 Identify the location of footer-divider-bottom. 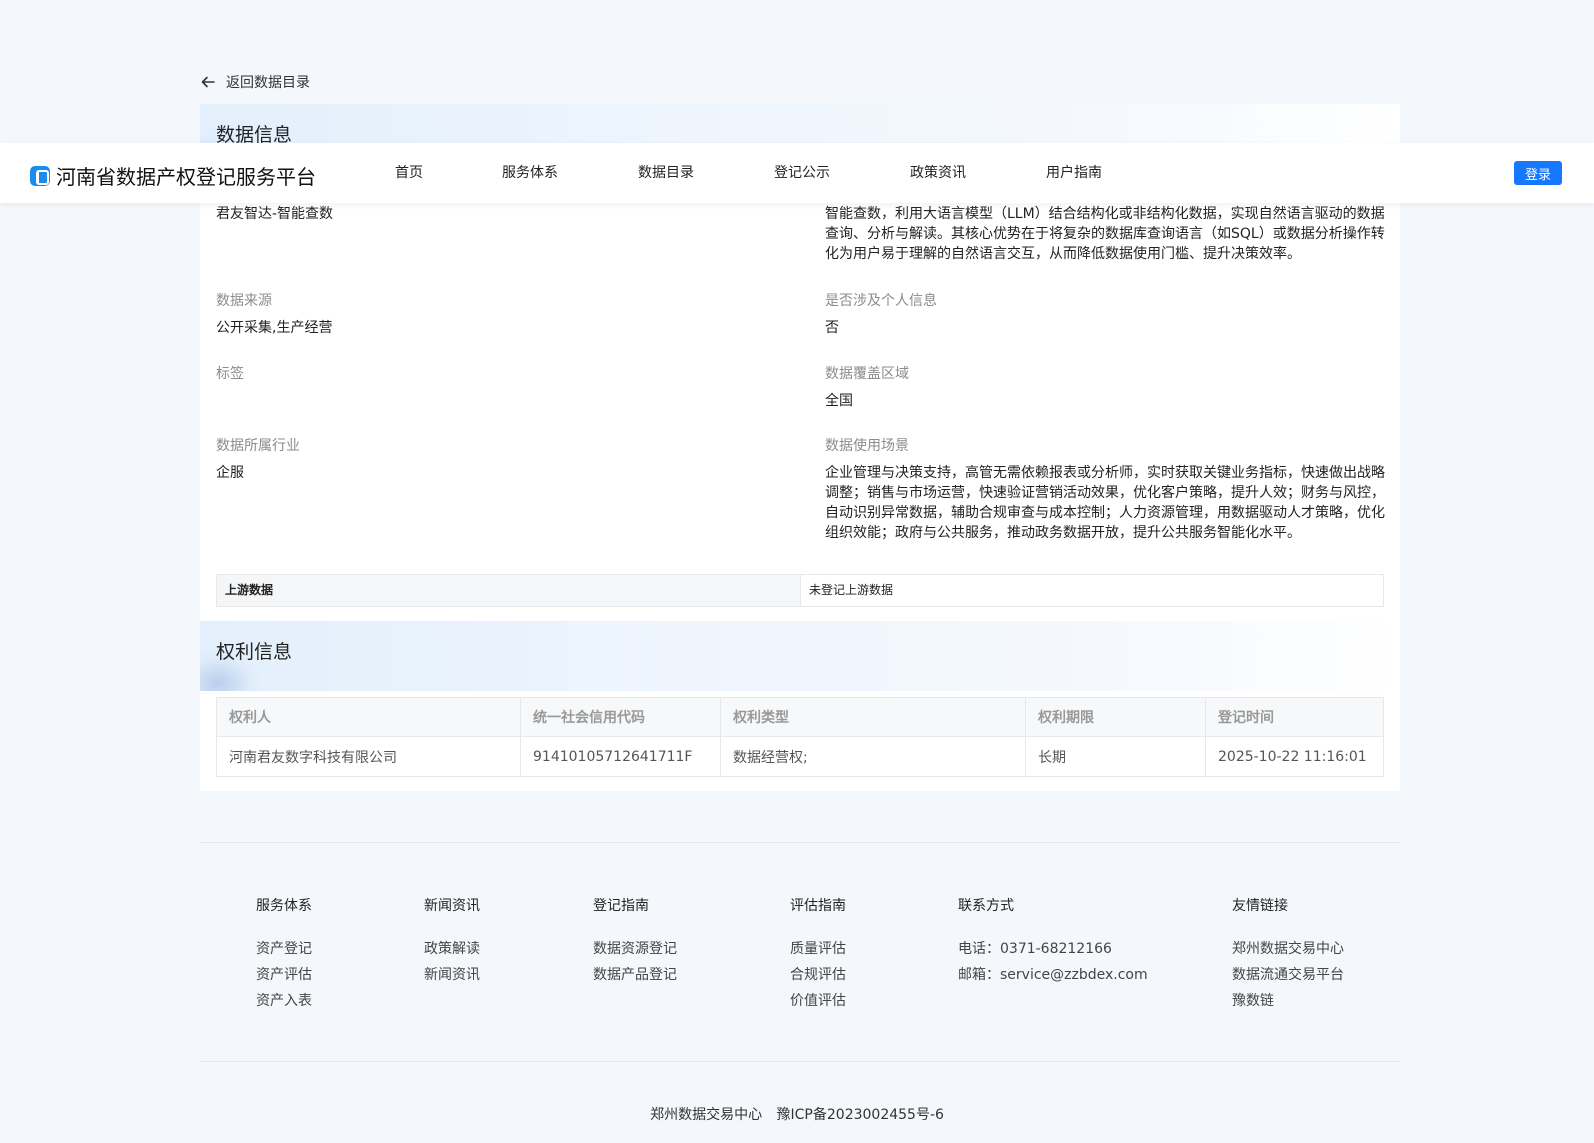
(800, 1061).